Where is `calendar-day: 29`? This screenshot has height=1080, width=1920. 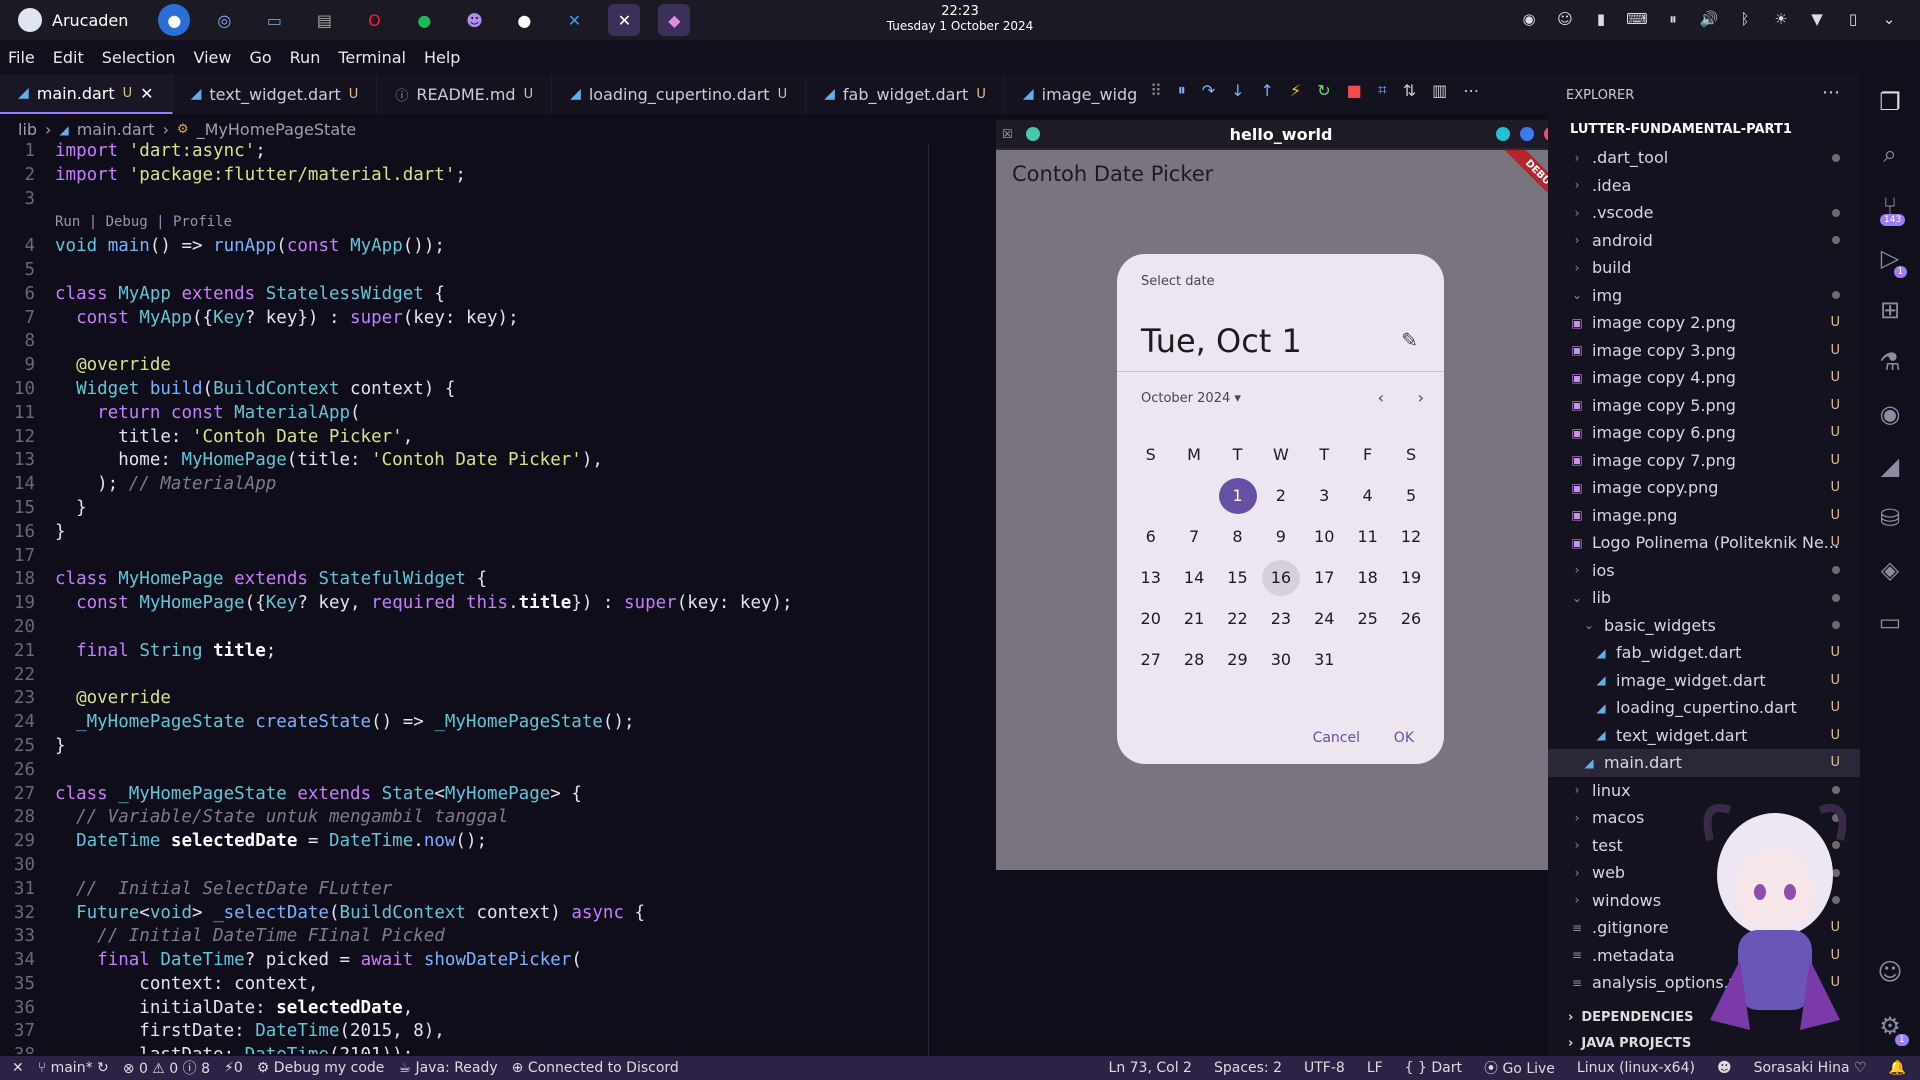
calendar-day: 29 is located at coordinates (1237, 660).